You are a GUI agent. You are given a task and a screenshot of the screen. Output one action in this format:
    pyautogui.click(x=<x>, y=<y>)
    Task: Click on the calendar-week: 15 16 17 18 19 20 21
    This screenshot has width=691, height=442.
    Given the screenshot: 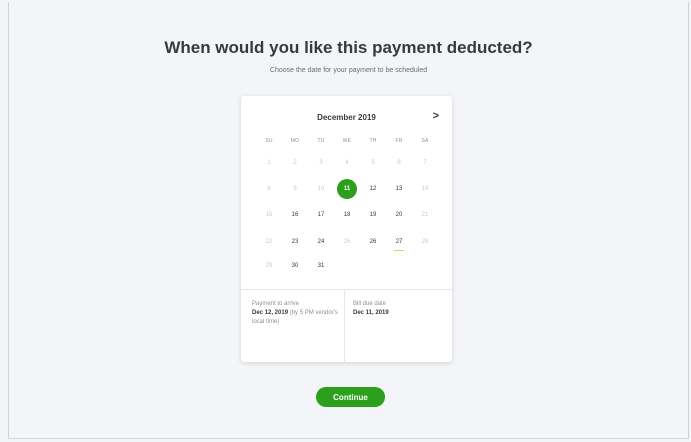 What is the action you would take?
    pyautogui.click(x=347, y=215)
    